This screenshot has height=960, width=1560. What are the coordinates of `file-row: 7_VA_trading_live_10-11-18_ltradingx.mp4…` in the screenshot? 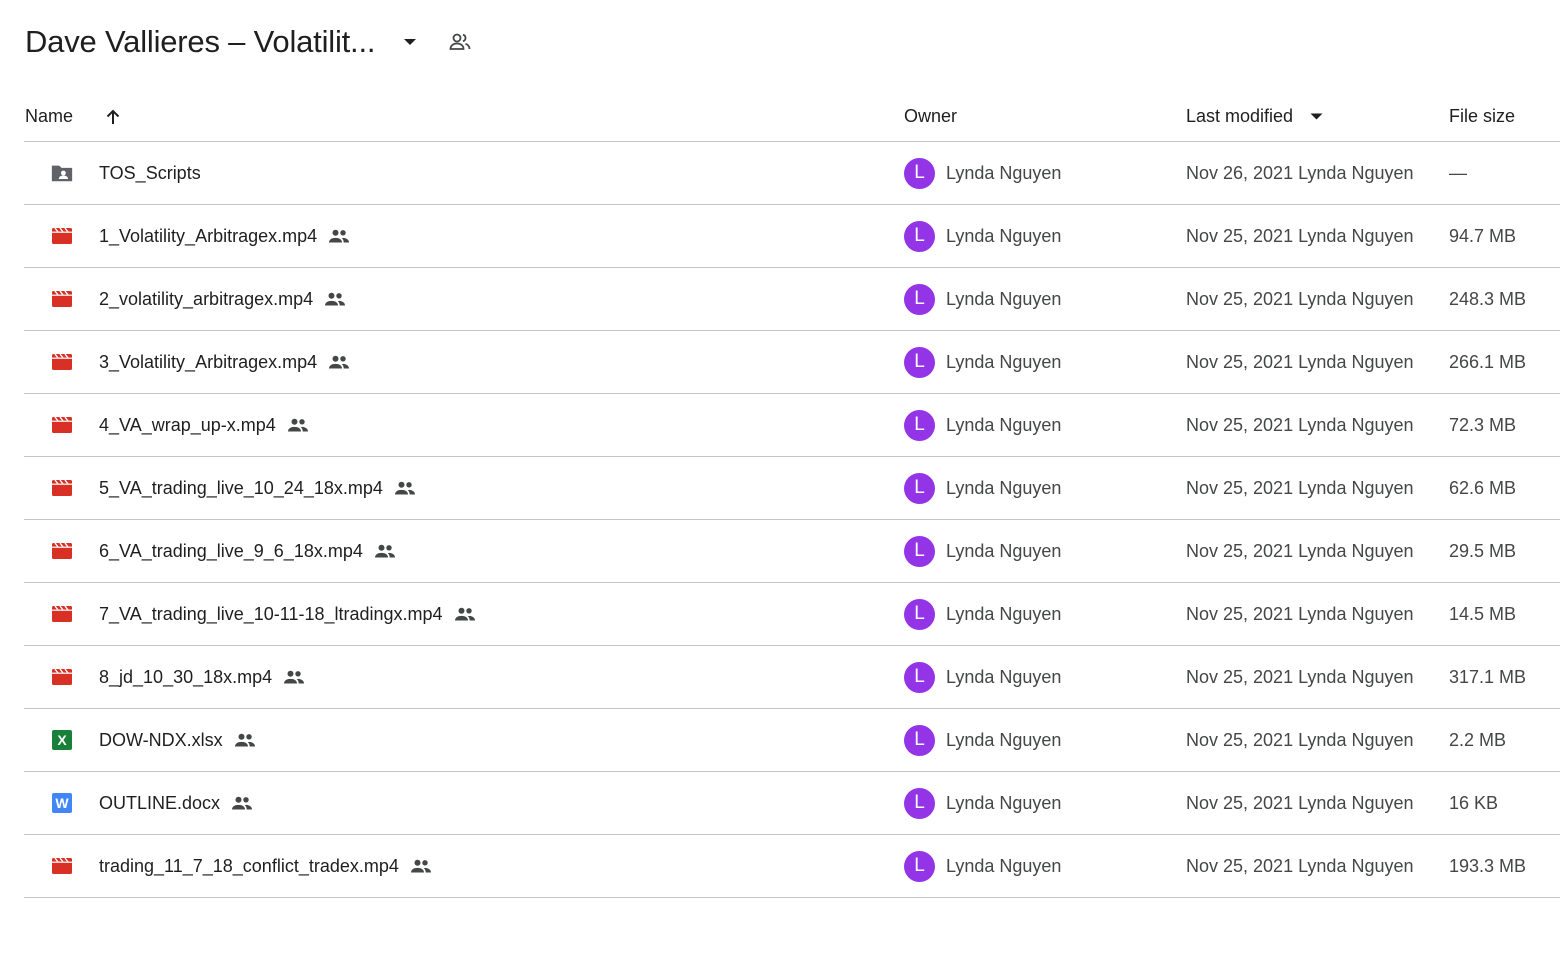 It's located at (792, 614).